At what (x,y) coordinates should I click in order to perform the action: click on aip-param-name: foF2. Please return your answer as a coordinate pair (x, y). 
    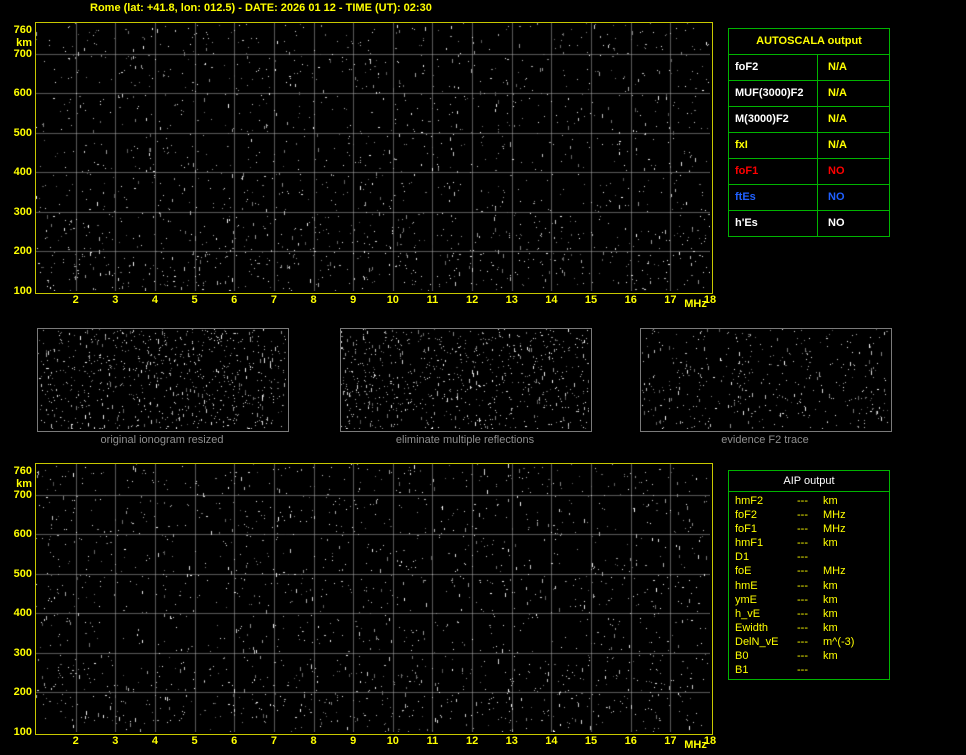
    Looking at the image, I should click on (746, 515).